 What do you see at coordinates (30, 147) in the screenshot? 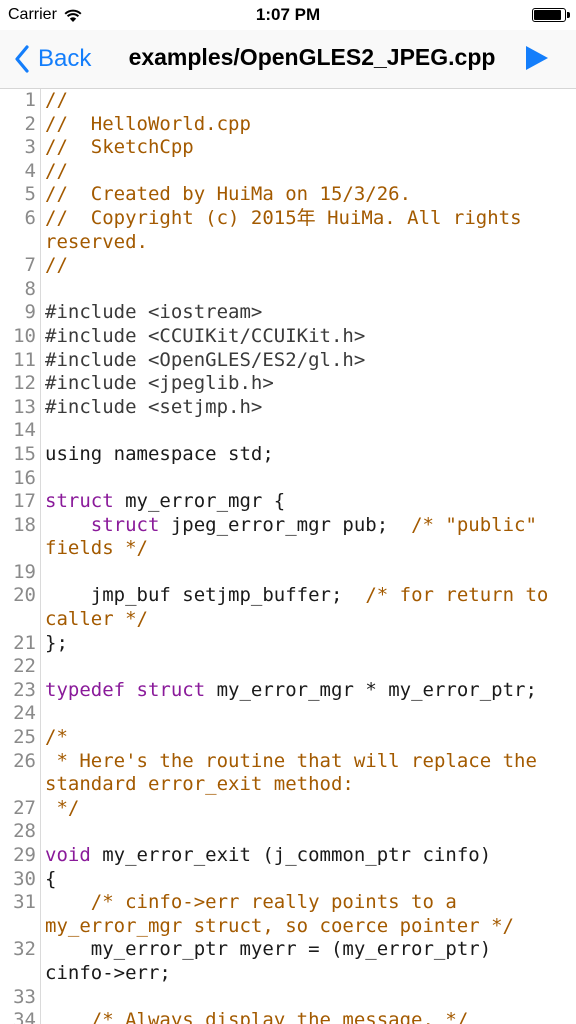
I see `line-number: 3` at bounding box center [30, 147].